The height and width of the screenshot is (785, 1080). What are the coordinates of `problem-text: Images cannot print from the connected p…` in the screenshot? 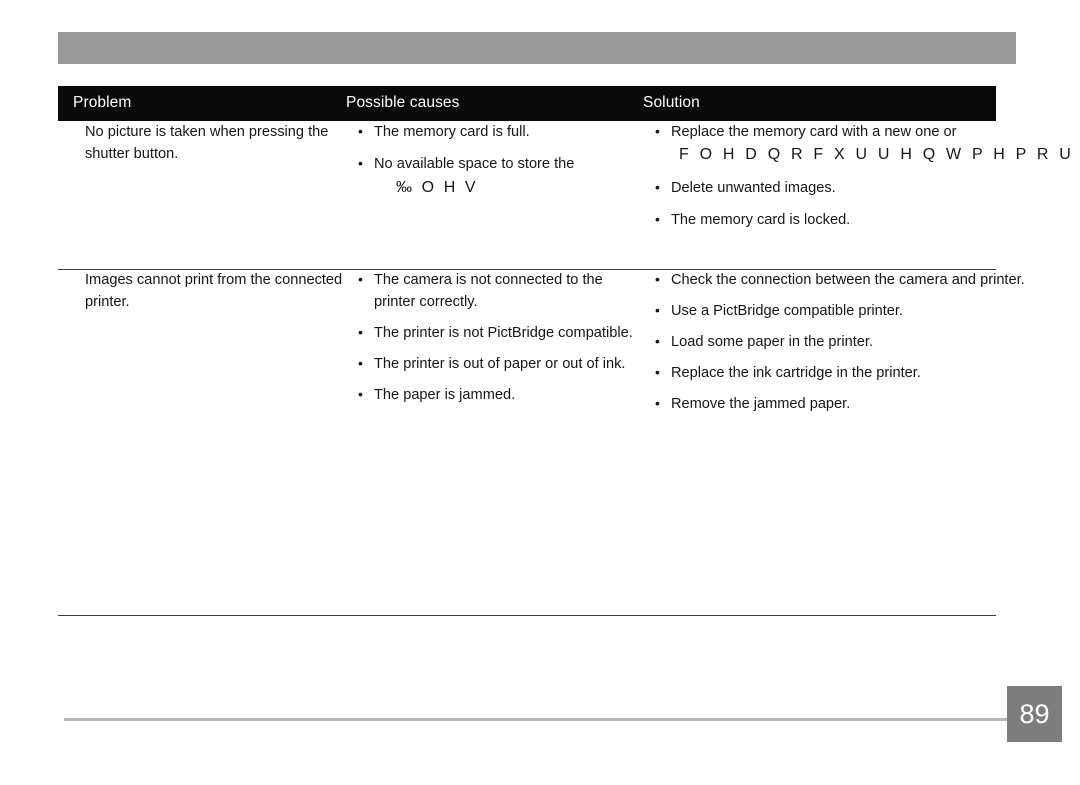 It's located at (214, 291).